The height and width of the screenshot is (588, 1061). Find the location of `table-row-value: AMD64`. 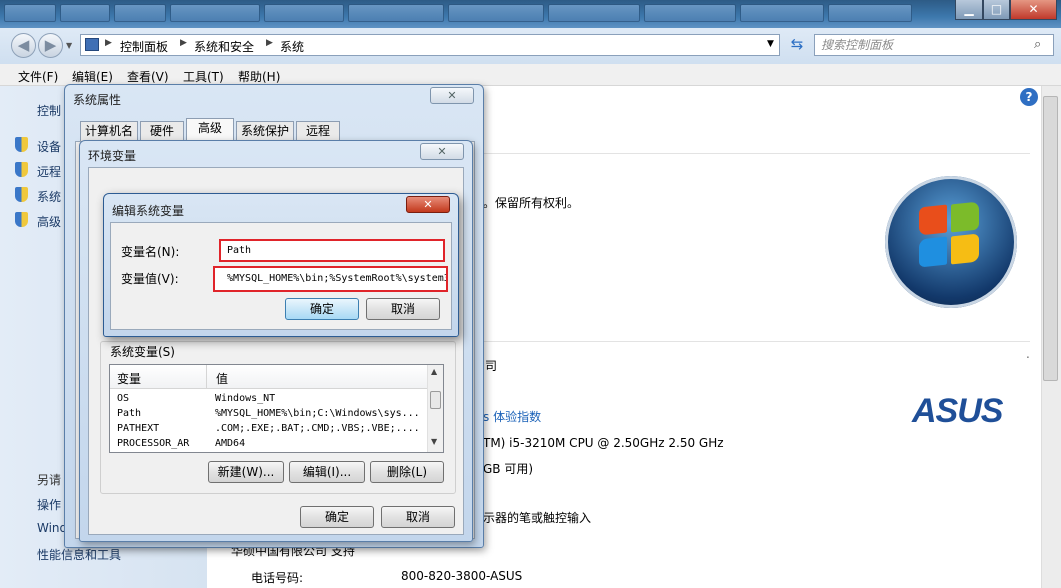

table-row-value: AMD64 is located at coordinates (320, 443).